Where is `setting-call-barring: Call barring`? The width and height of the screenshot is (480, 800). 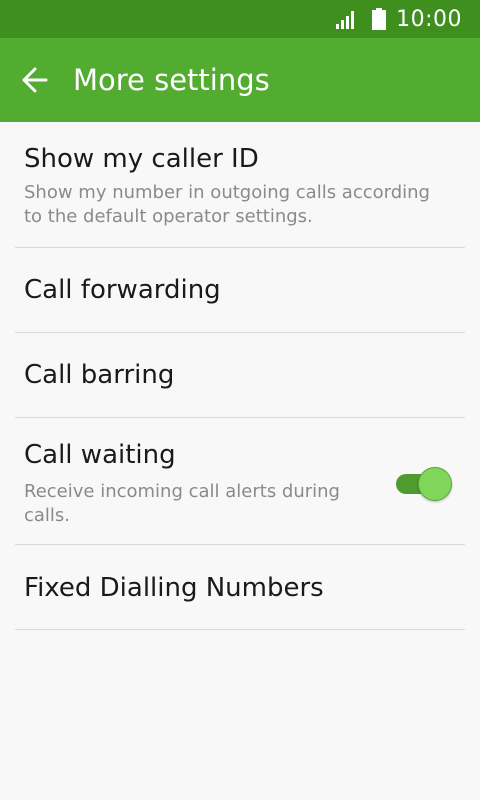 setting-call-barring: Call barring is located at coordinates (240, 375).